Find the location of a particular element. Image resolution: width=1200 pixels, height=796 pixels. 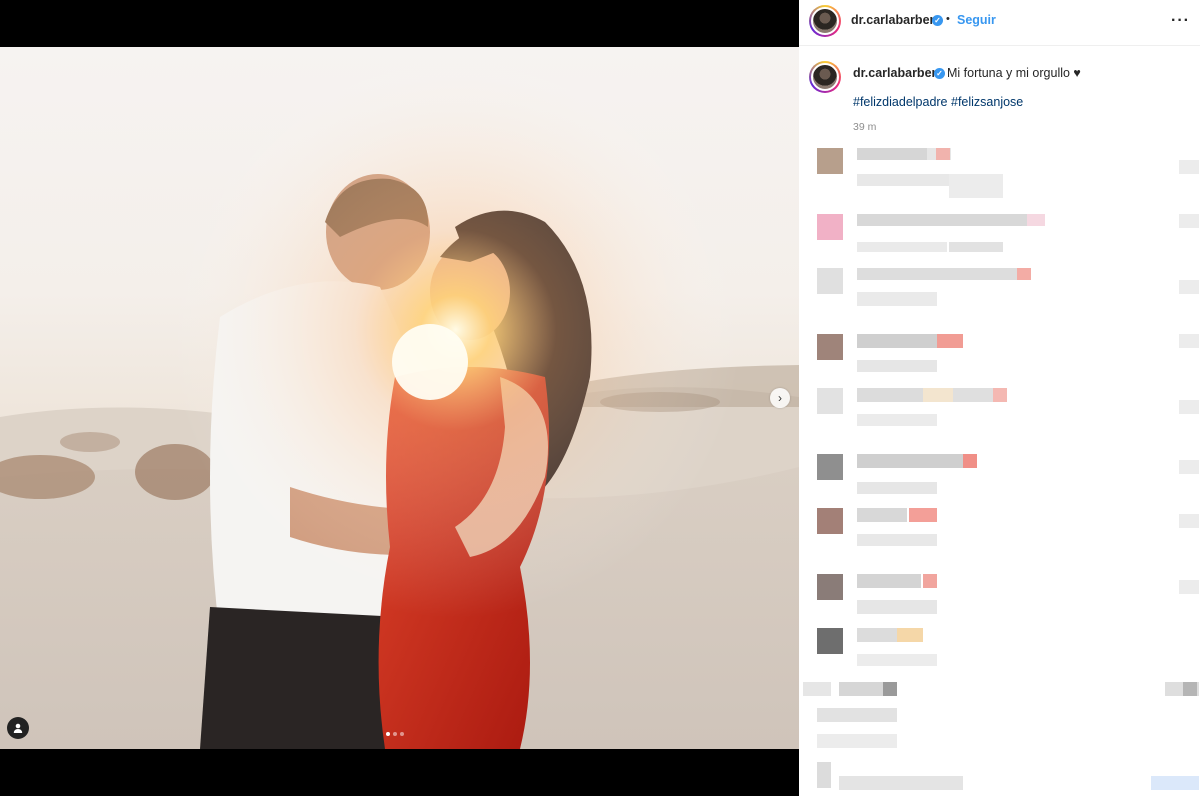

tagged-users-button is located at coordinates (18, 728).